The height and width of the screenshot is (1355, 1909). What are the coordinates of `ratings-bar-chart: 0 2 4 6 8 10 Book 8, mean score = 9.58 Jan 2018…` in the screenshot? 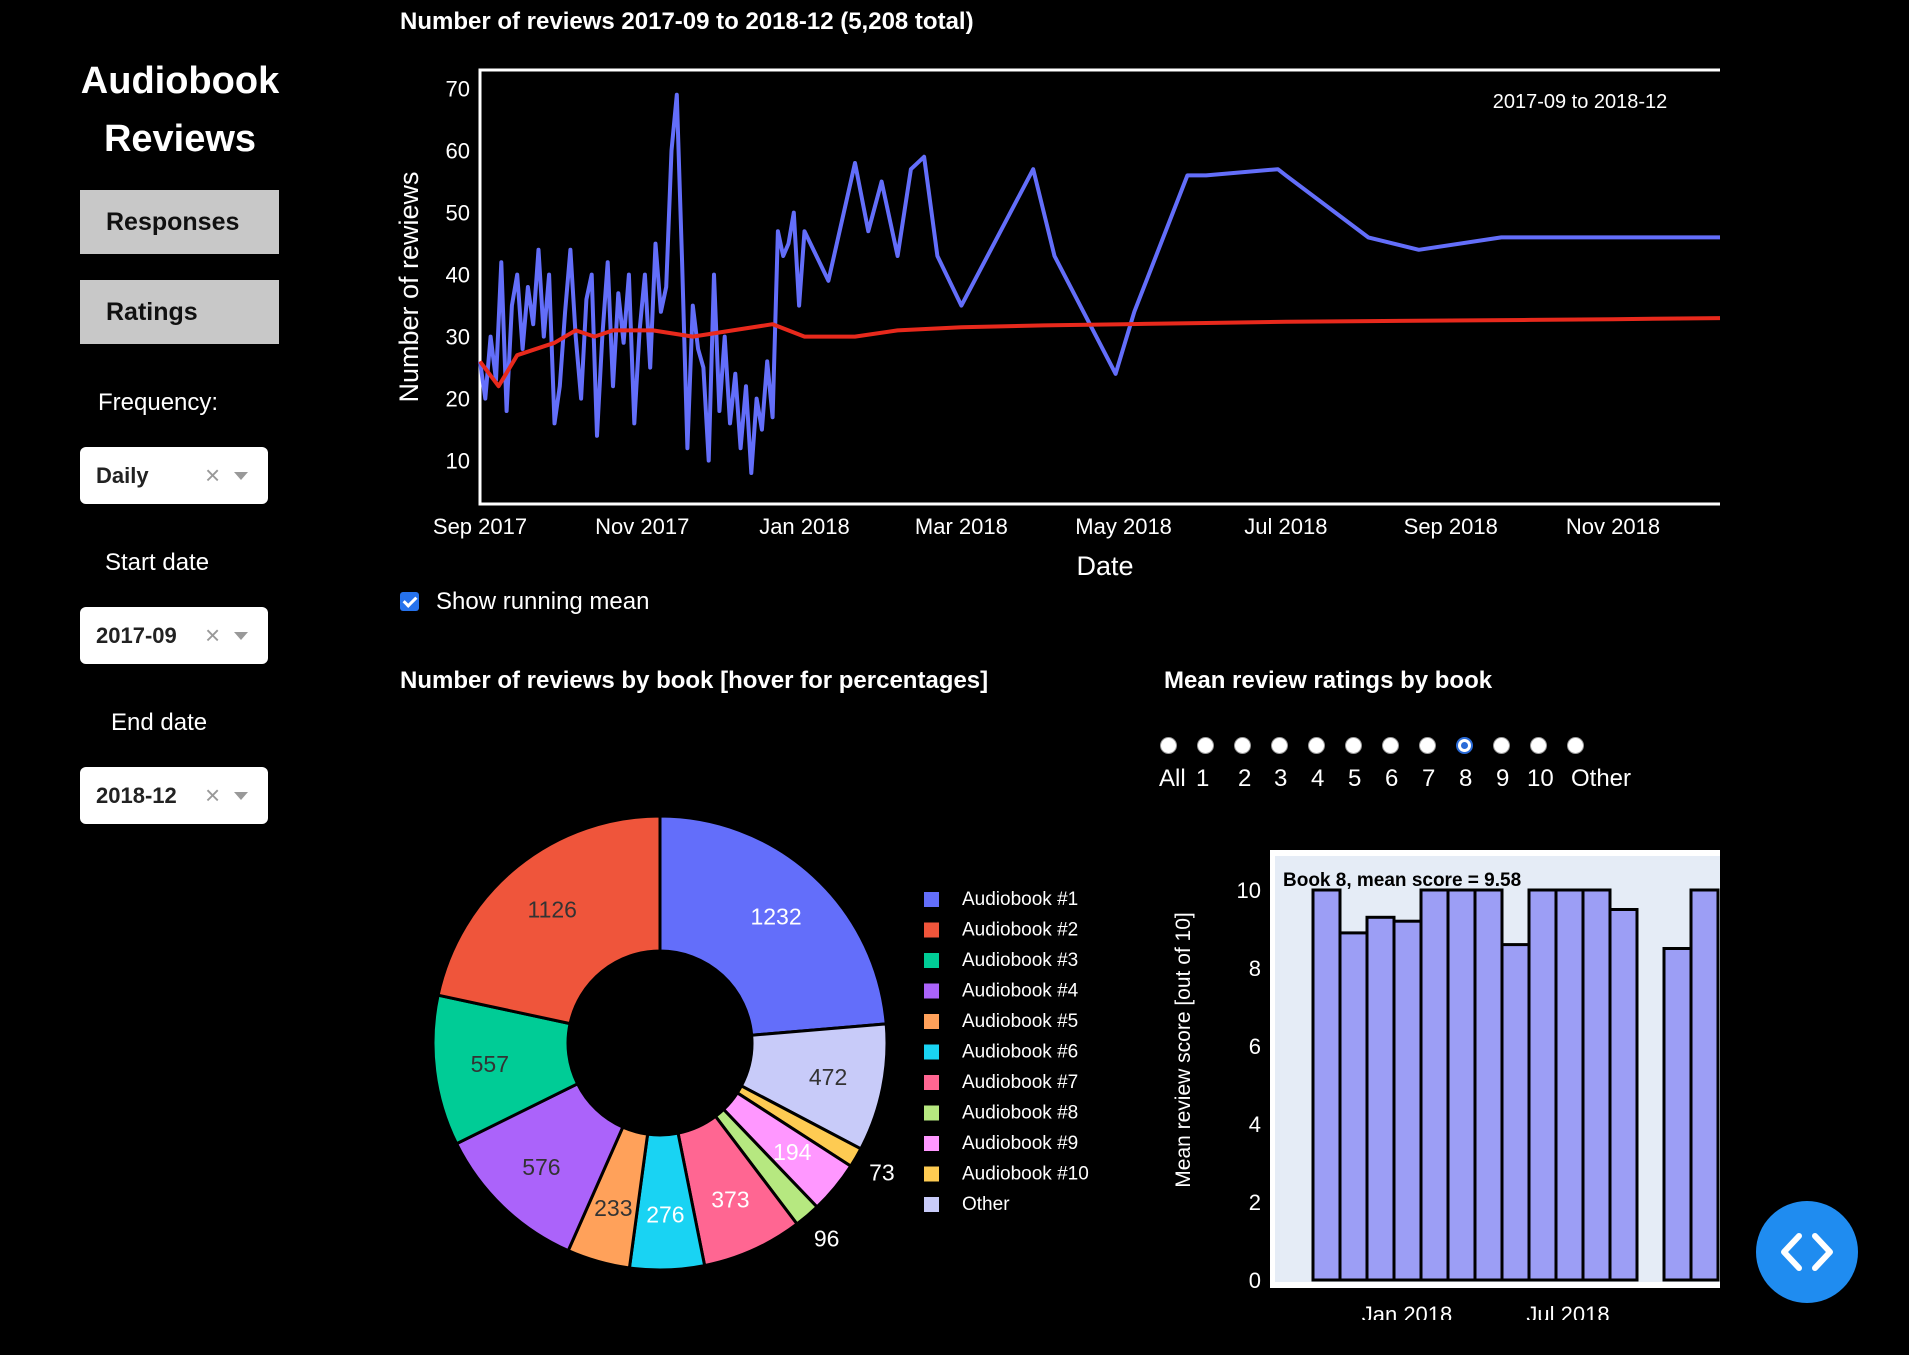 It's located at (1446, 1085).